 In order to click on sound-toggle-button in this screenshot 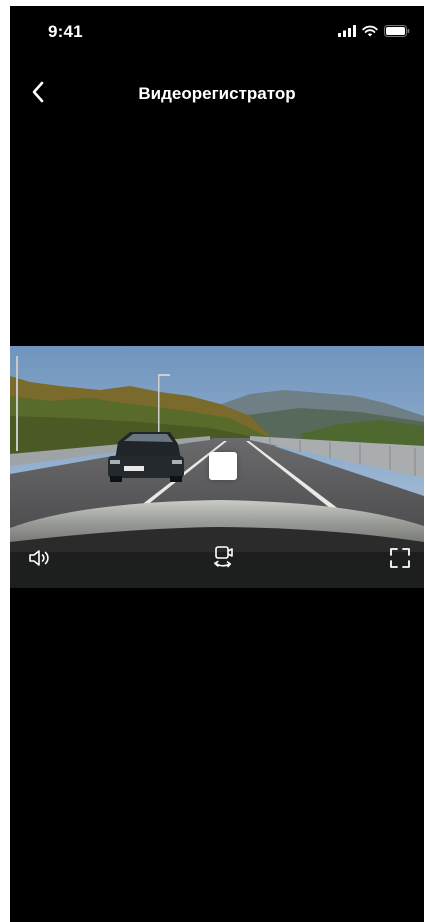, I will do `click(40, 560)`.